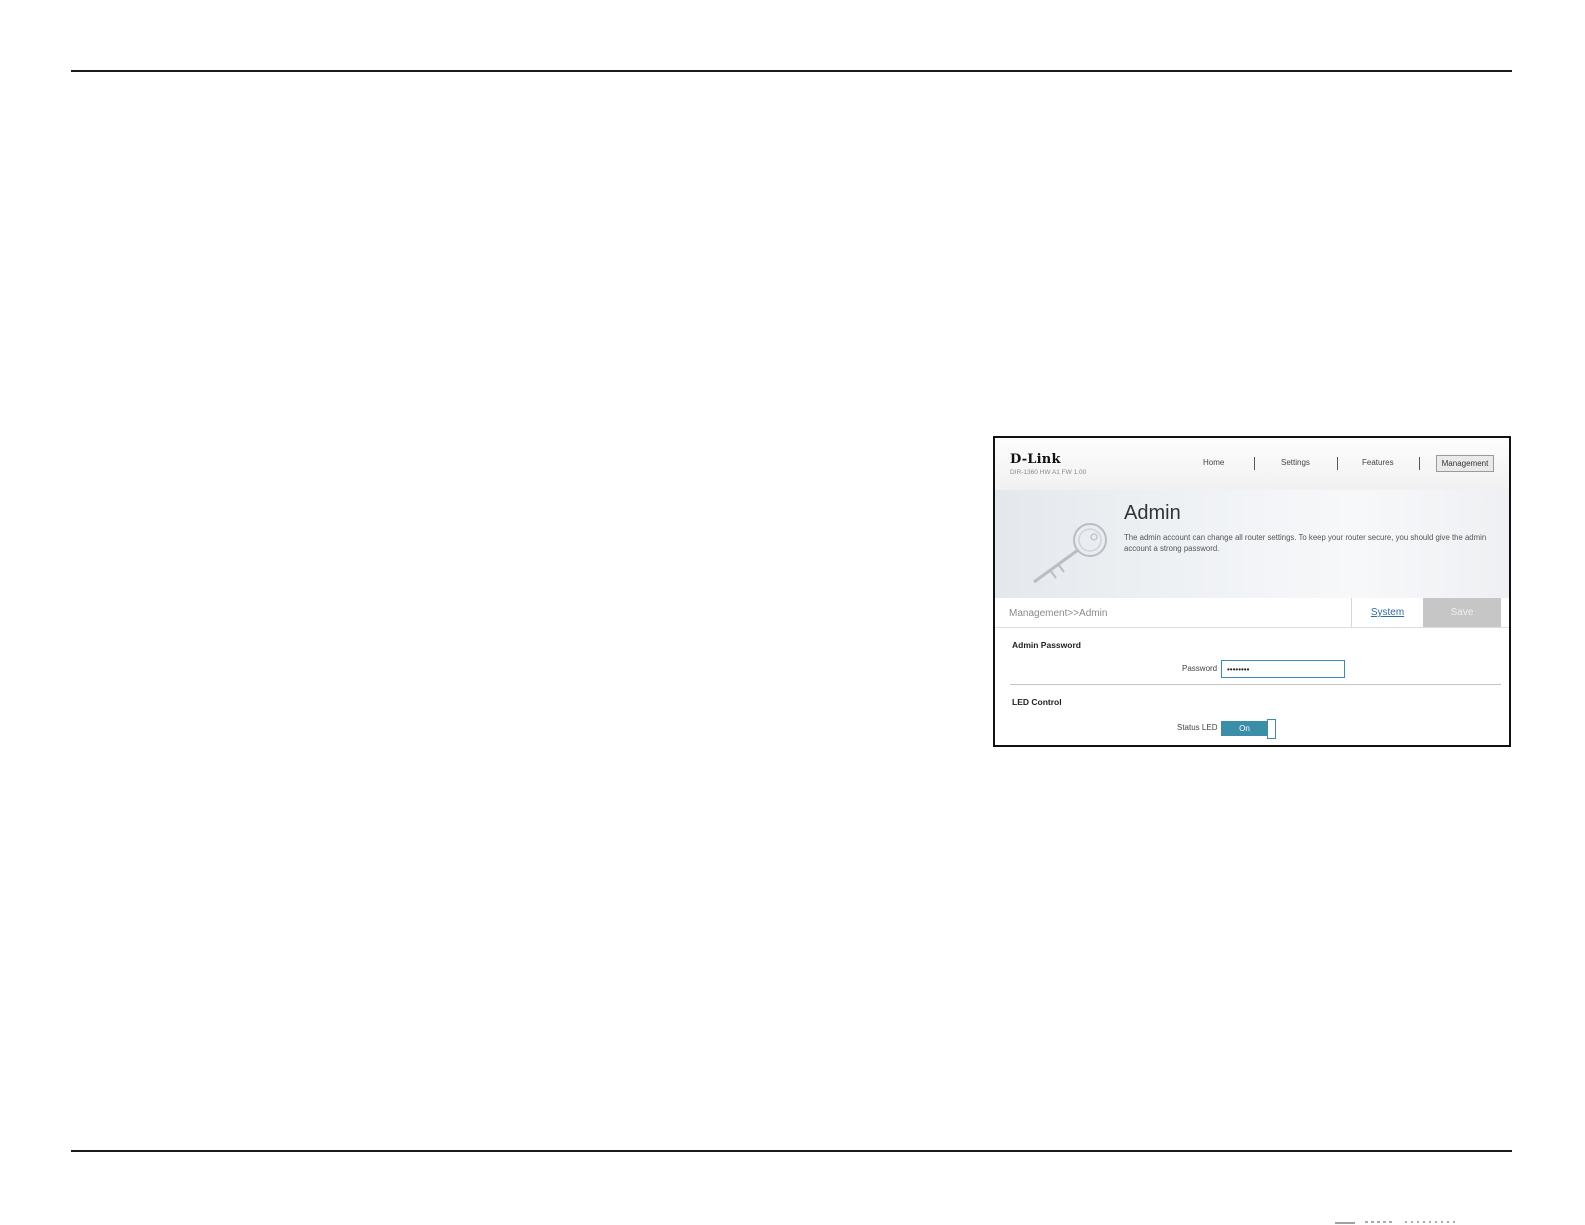 This screenshot has width=1585, height=1225. Describe the element at coordinates (1378, 462) in the screenshot. I see `nav-features: Features` at that location.